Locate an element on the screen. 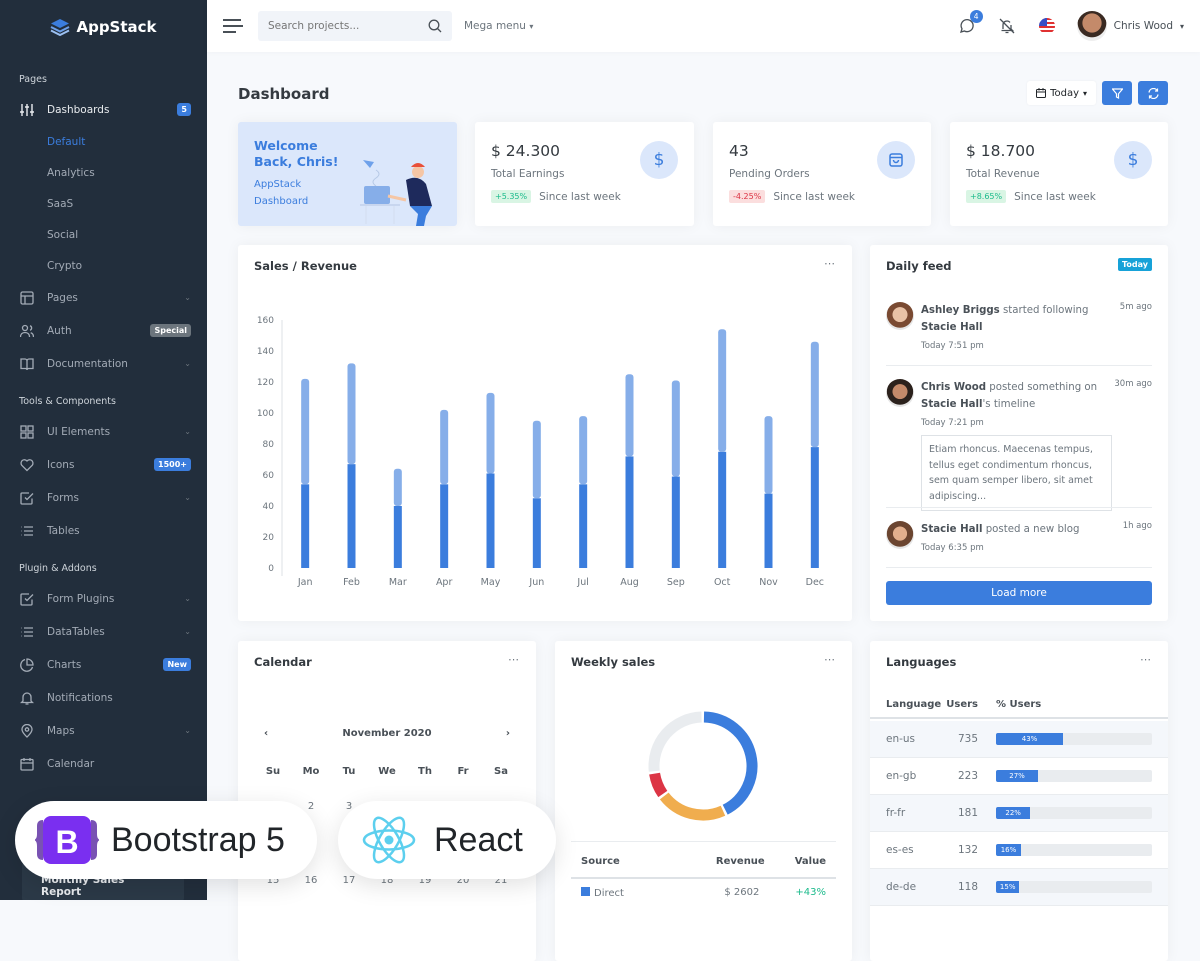 The image size is (1200, 961). mega-menu-dropdown: Mega menu ▾ is located at coordinates (498, 26).